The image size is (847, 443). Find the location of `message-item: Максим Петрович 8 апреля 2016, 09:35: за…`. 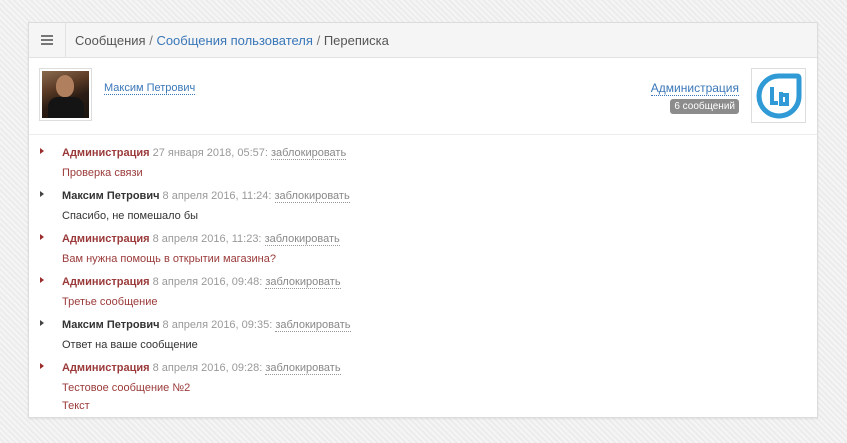

message-item: Максим Петрович 8 апреля 2016, 09:35: за… is located at coordinates (428, 336).